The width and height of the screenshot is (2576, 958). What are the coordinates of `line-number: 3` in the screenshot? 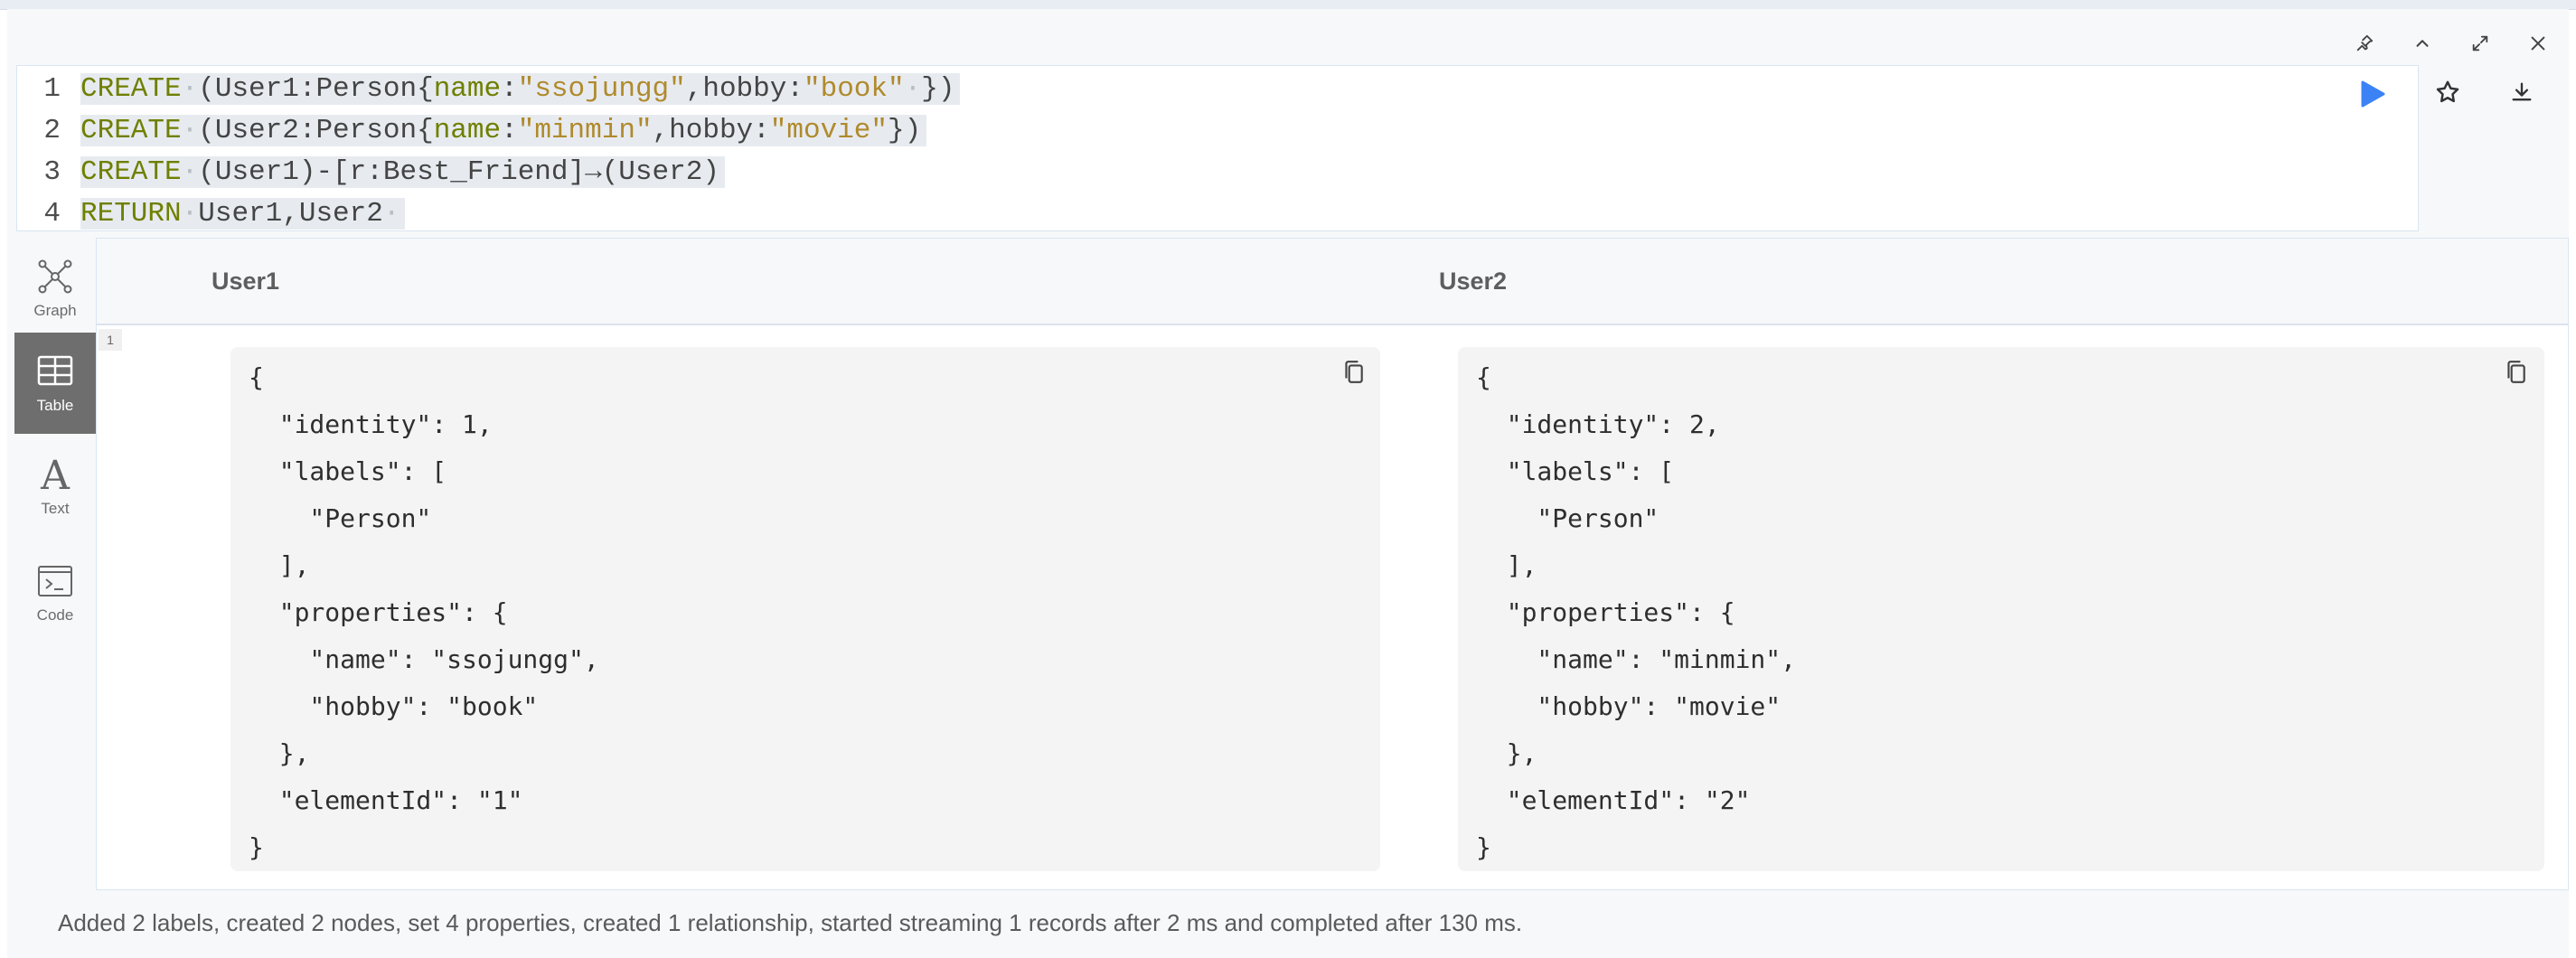 It's located at (52, 172).